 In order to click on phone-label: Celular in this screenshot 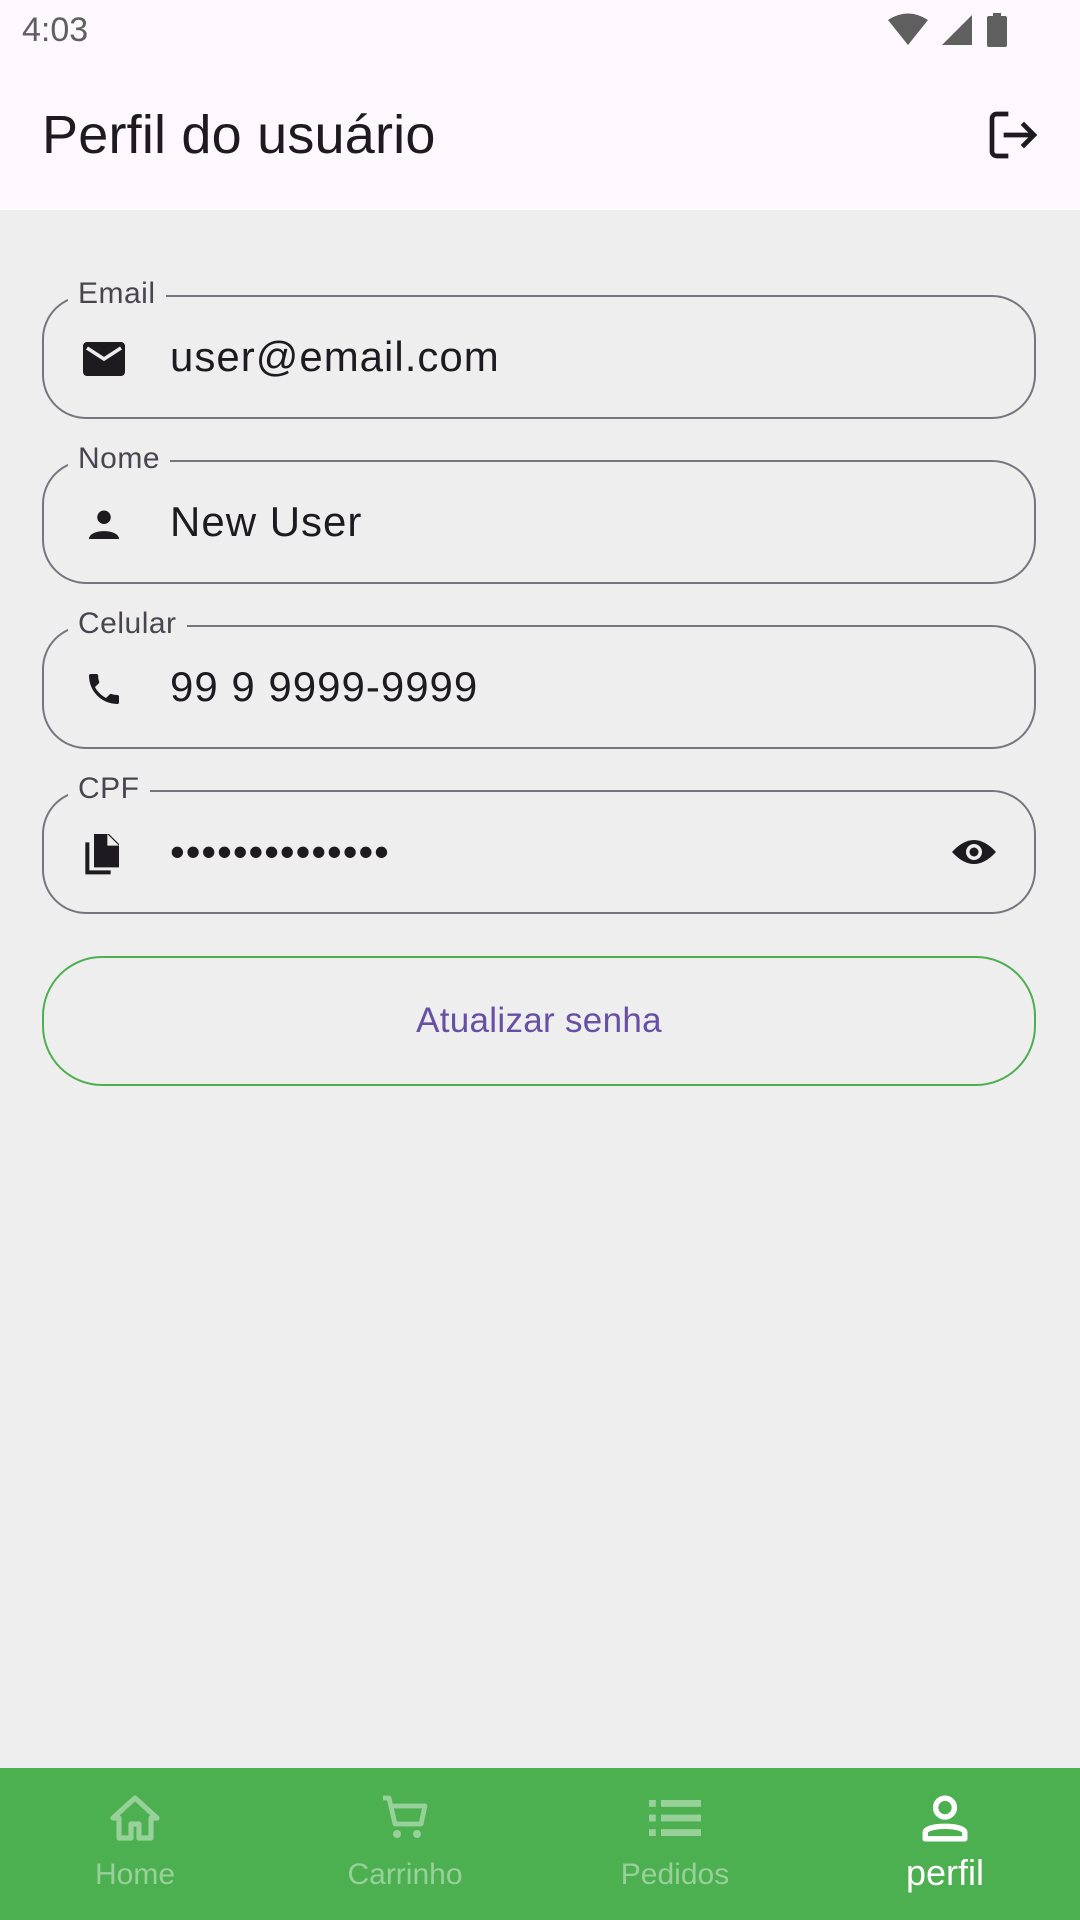, I will do `click(127, 624)`.